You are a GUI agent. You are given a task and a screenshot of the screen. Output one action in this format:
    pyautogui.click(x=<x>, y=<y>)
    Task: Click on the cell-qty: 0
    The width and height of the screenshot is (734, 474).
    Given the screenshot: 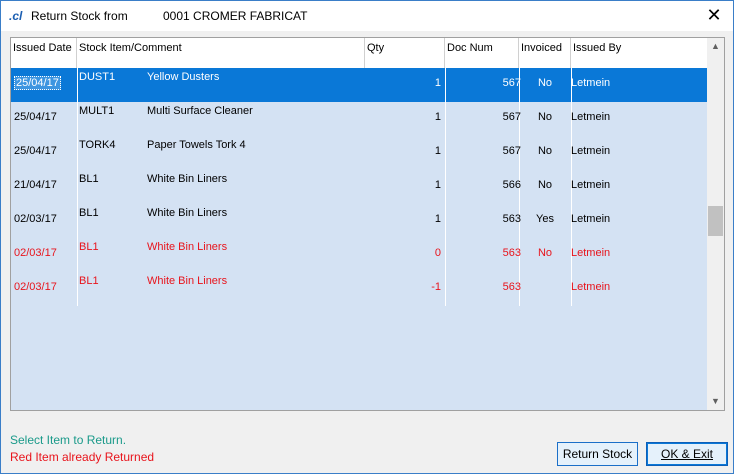 What is the action you would take?
    pyautogui.click(x=437, y=253)
    